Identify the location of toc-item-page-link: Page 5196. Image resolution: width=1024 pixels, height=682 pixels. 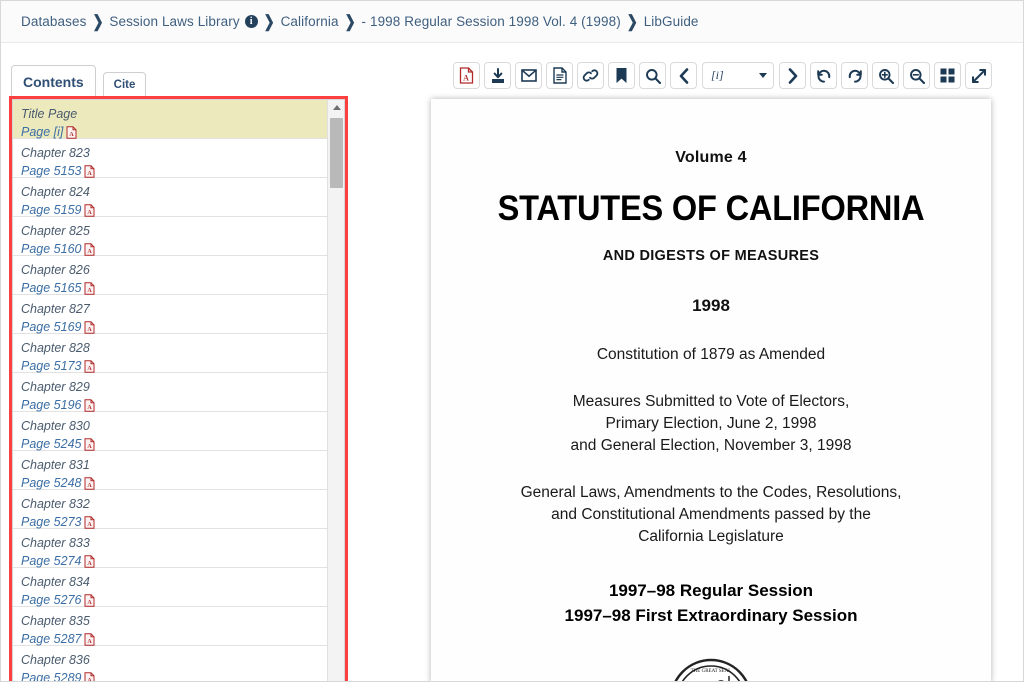
(51, 405).